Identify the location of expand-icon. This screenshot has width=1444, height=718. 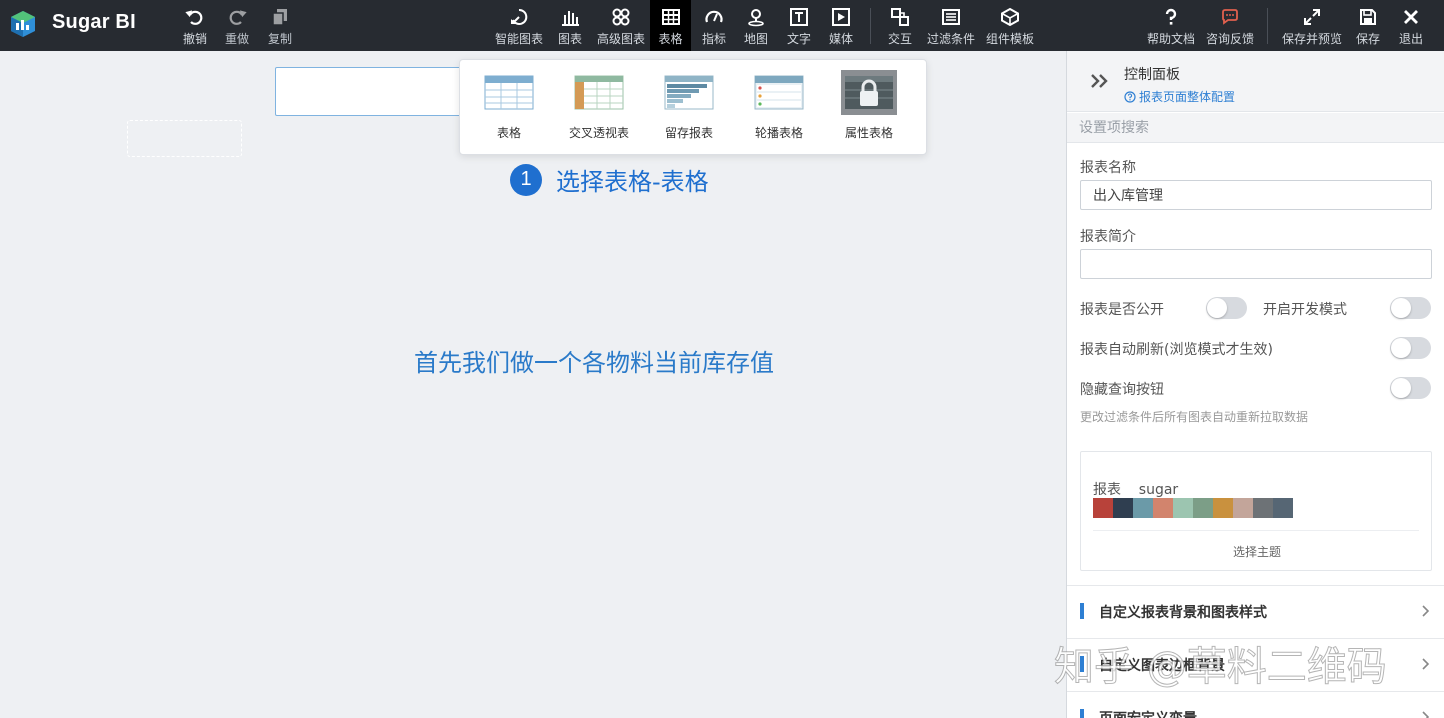
(1312, 17).